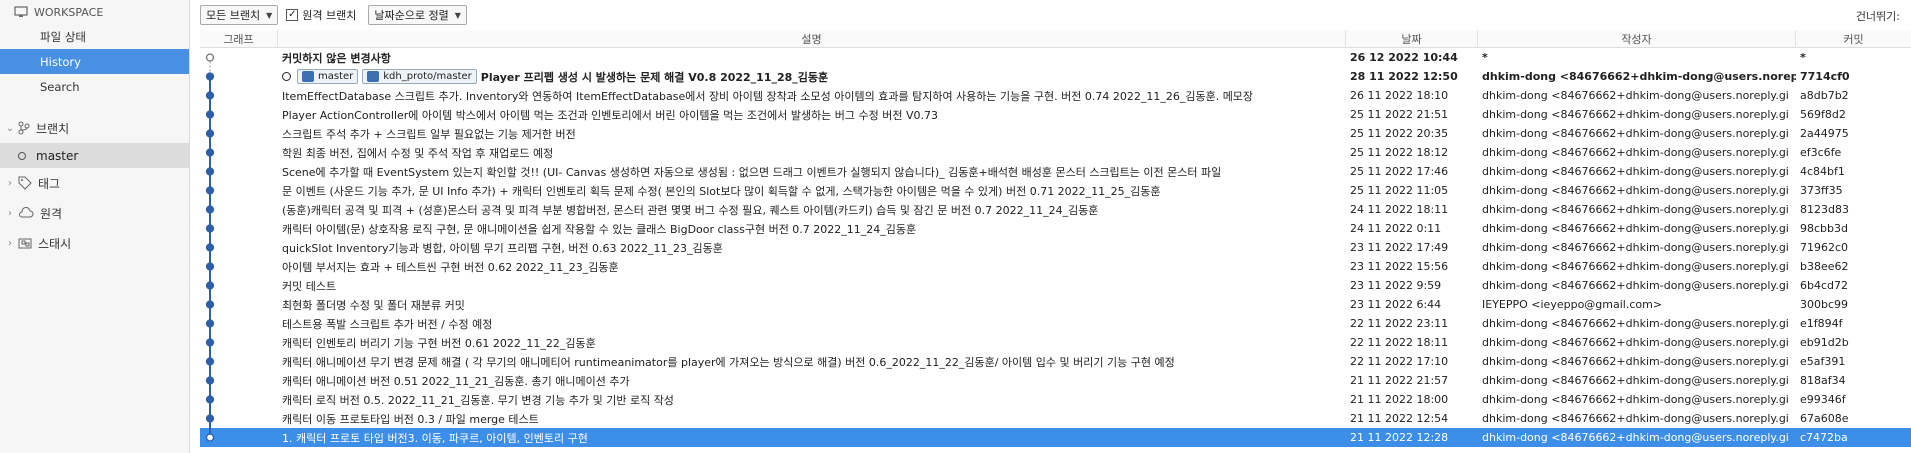  Describe the element at coordinates (373, 76) in the screenshot. I see `branch-tag-icon` at that location.